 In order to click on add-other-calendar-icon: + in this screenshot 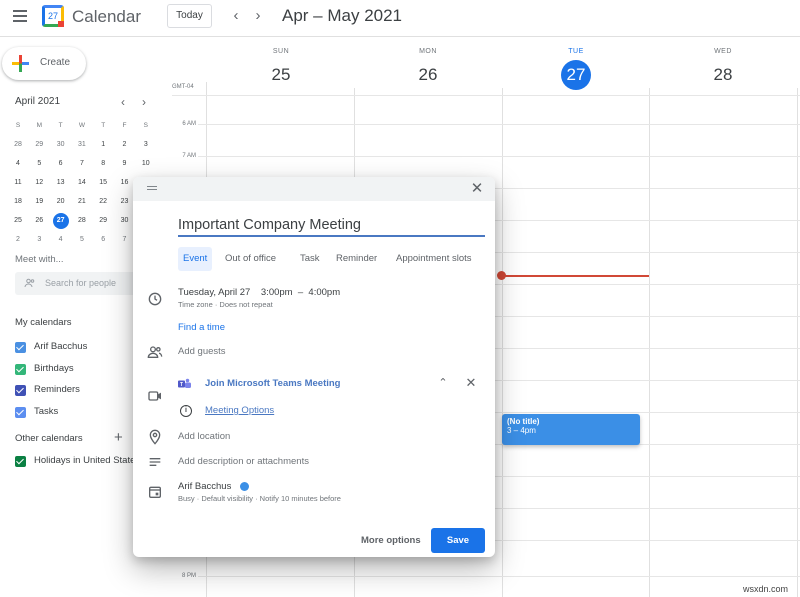, I will do `click(118, 437)`.